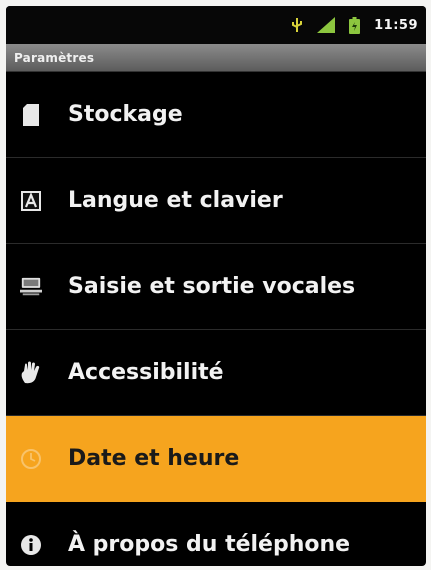 Image resolution: width=431 pixels, height=570 pixels. I want to click on page-title: Paramètres, so click(54, 57).